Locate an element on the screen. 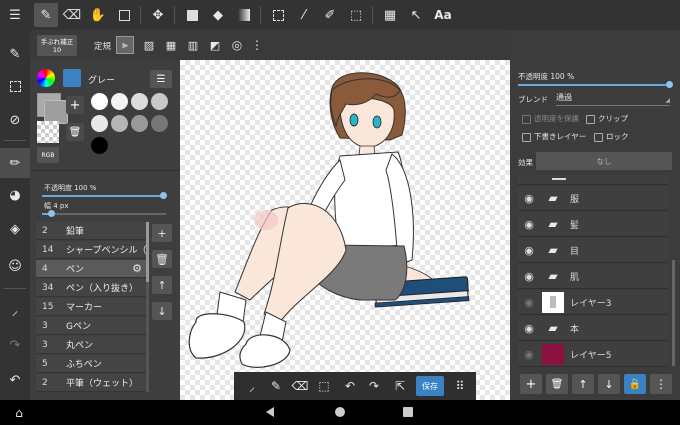 Image resolution: width=680 pixels, height=425 pixels. brush-panel-icon: ✏ is located at coordinates (15, 163).